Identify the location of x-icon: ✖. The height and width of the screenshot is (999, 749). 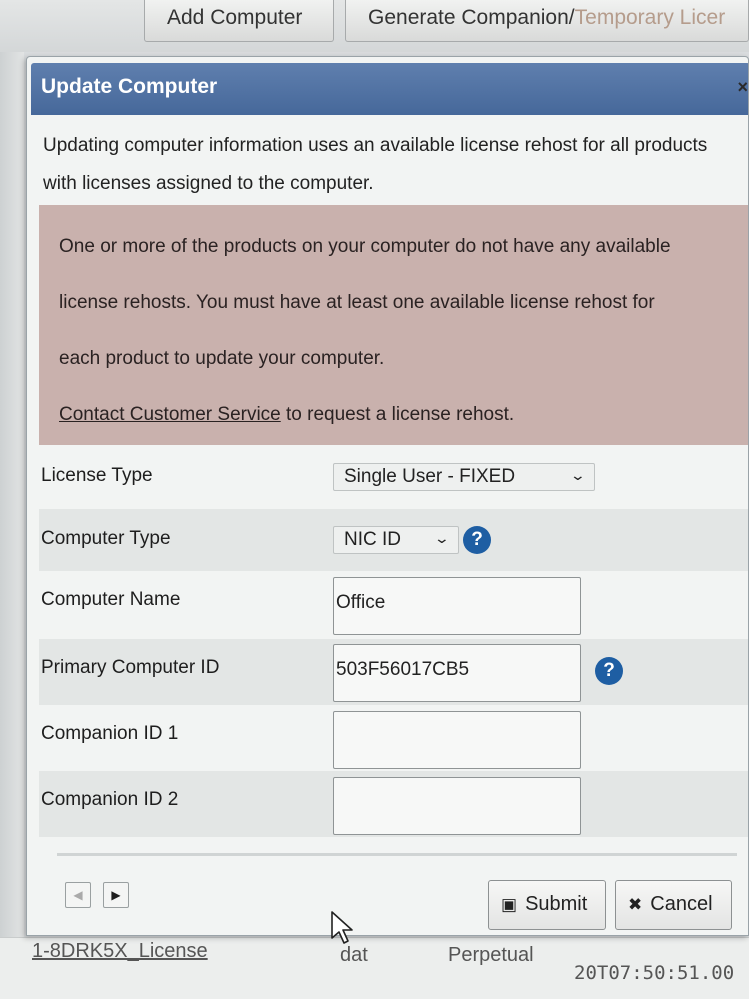
(635, 904).